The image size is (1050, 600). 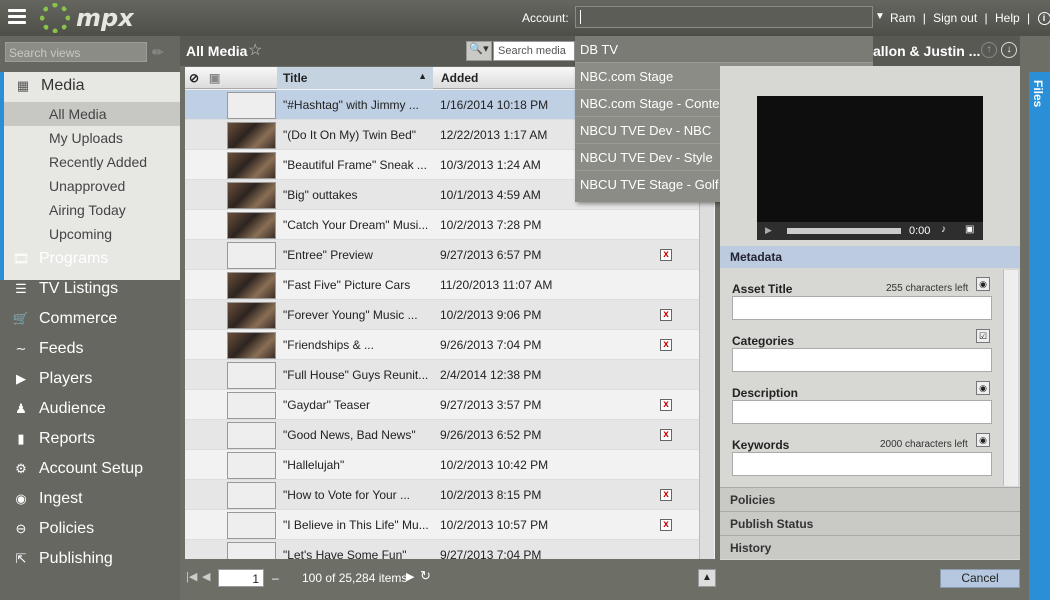 What do you see at coordinates (194, 78) in the screenshot?
I see `no-entry-icon: ⊘` at bounding box center [194, 78].